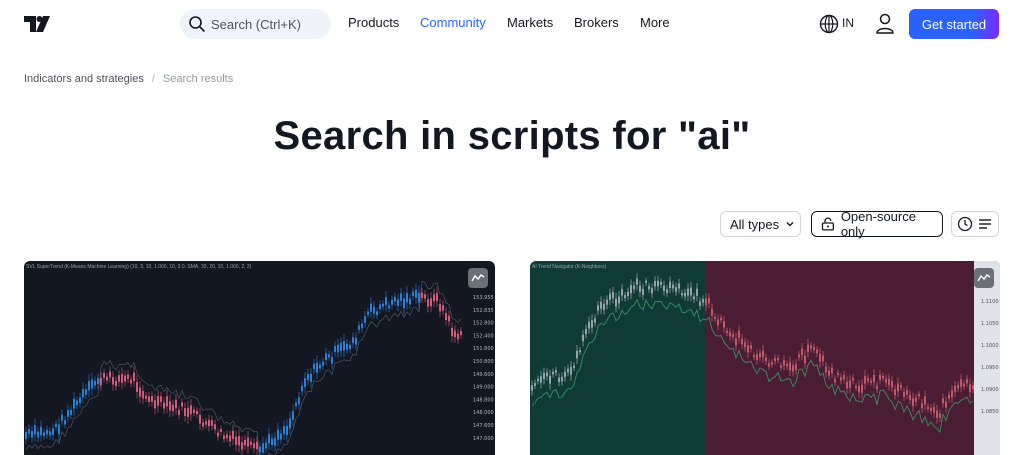 The width and height of the screenshot is (1024, 455). Describe the element at coordinates (483, 426) in the screenshot. I see `price-axis-label: 147.600` at that location.